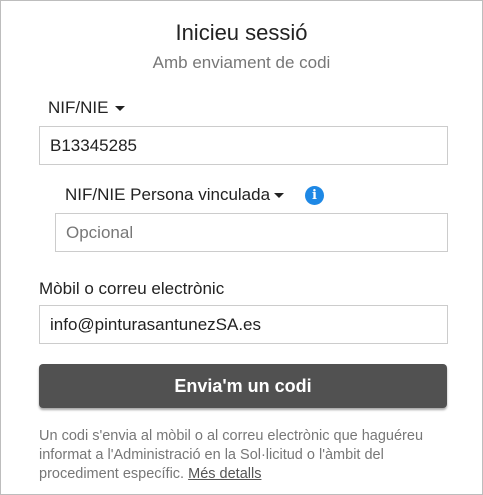 The image size is (483, 495). I want to click on more-details-link: Més detalls, so click(224, 474).